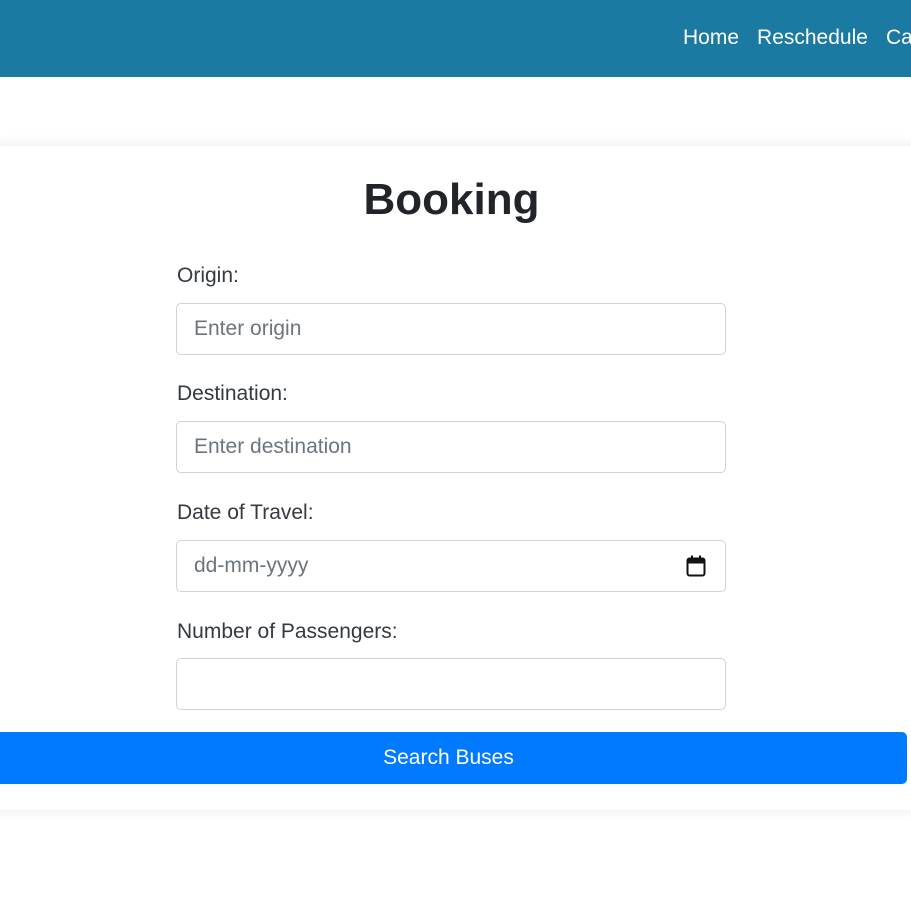 This screenshot has height=911, width=911. Describe the element at coordinates (251, 565) in the screenshot. I see `date-placeholder: dd-mm-yyyy` at that location.